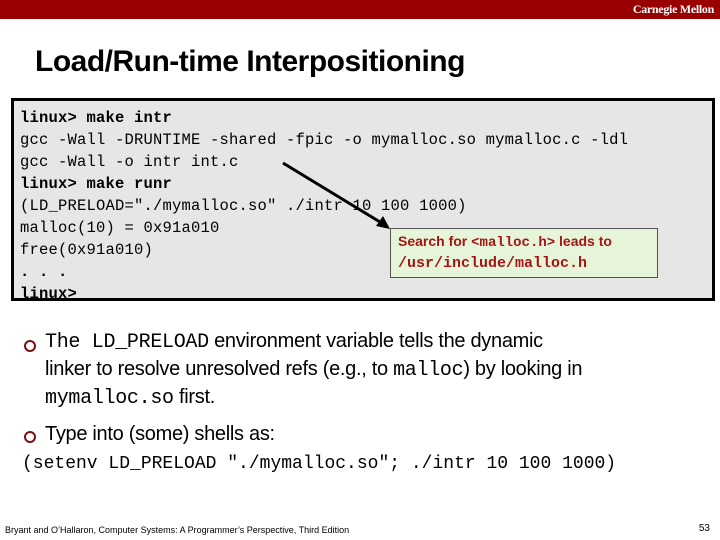  What do you see at coordinates (583, 241) in the screenshot?
I see `callout-suffix: leads to` at bounding box center [583, 241].